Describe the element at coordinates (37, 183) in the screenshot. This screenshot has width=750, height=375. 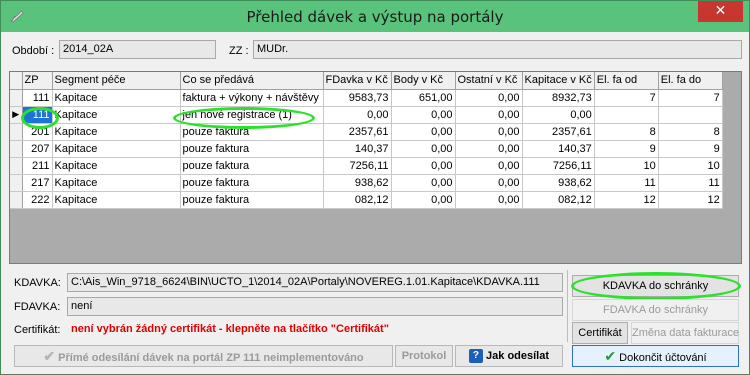
I see `zp-cell: 217` at that location.